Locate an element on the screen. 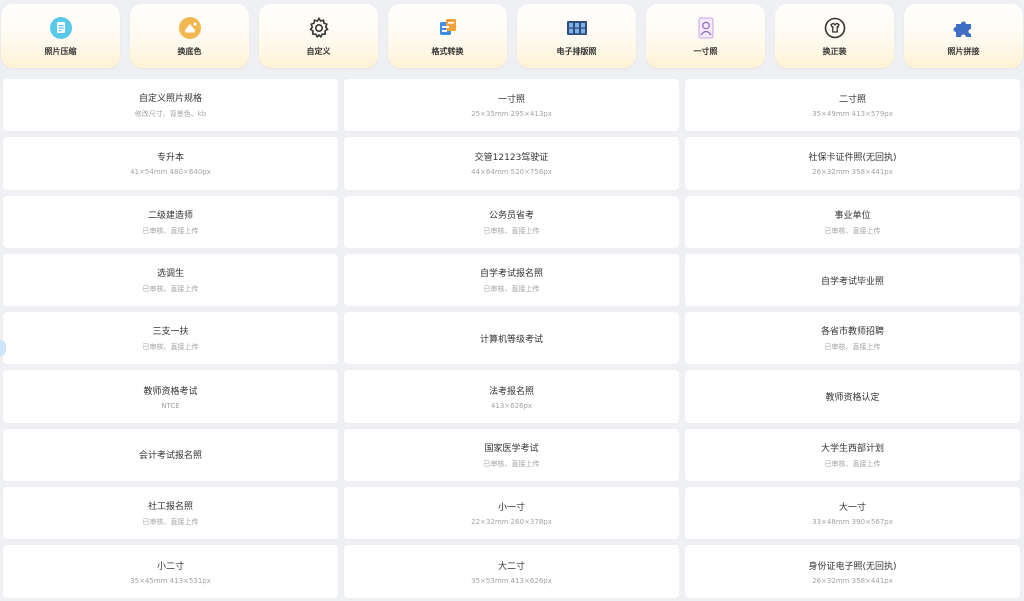  spec-title: 各省市教师招聘 is located at coordinates (852, 332).